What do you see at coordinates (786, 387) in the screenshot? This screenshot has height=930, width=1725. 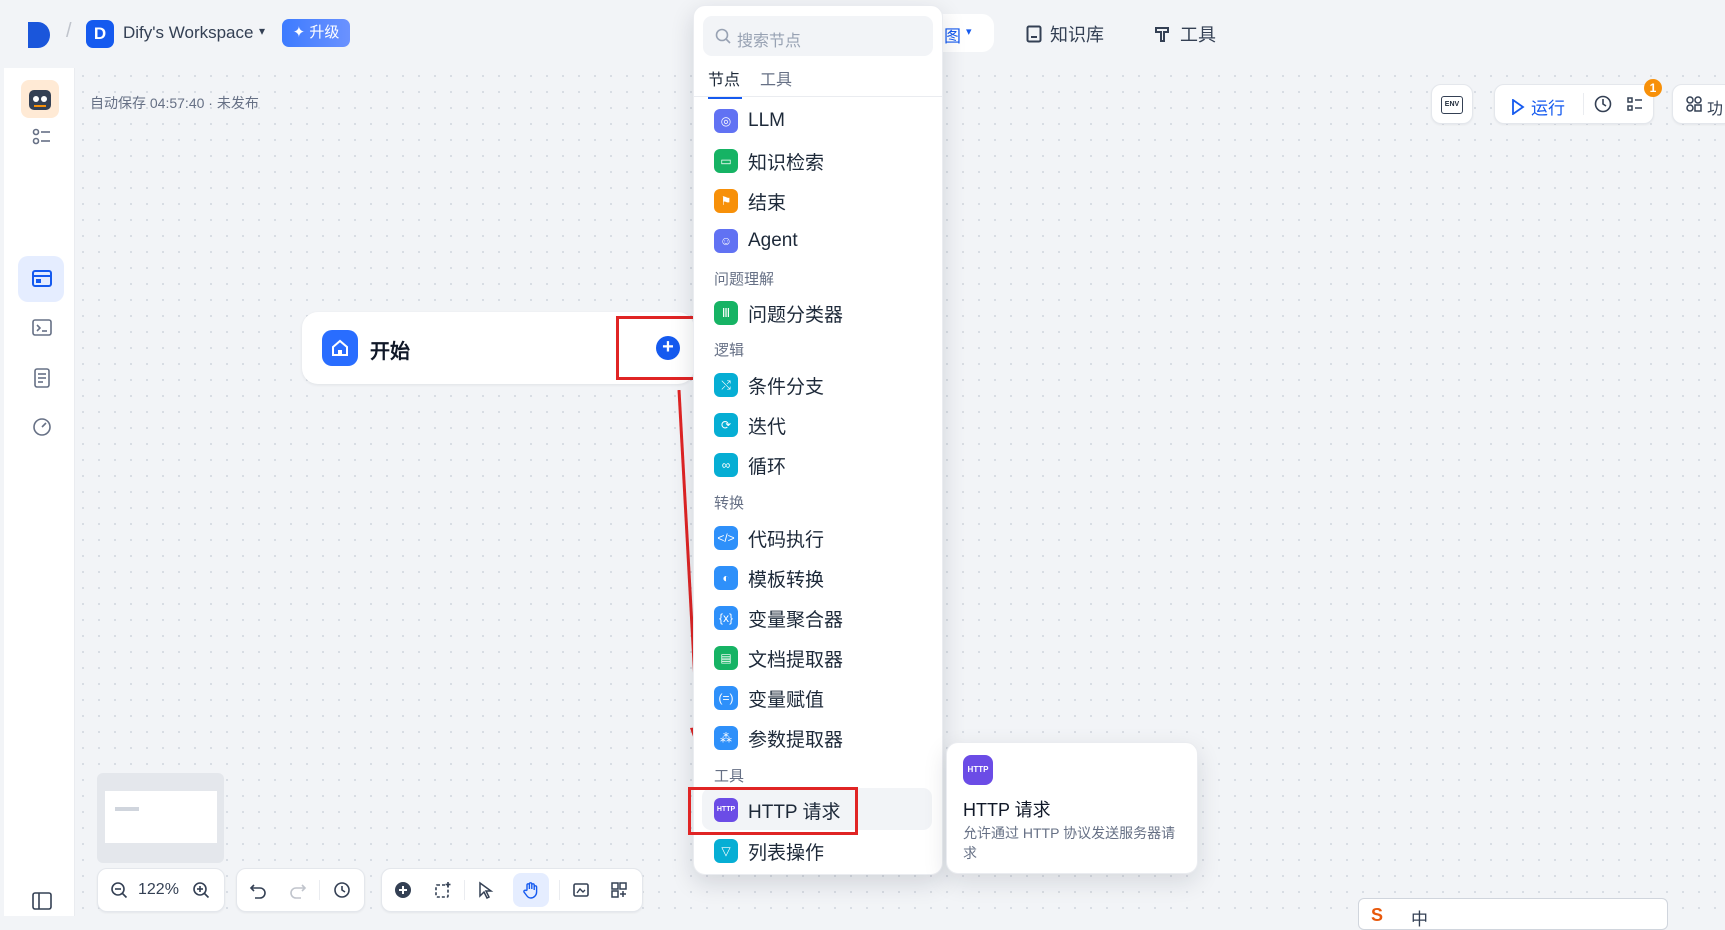 I see `item-label: 条件分支` at bounding box center [786, 387].